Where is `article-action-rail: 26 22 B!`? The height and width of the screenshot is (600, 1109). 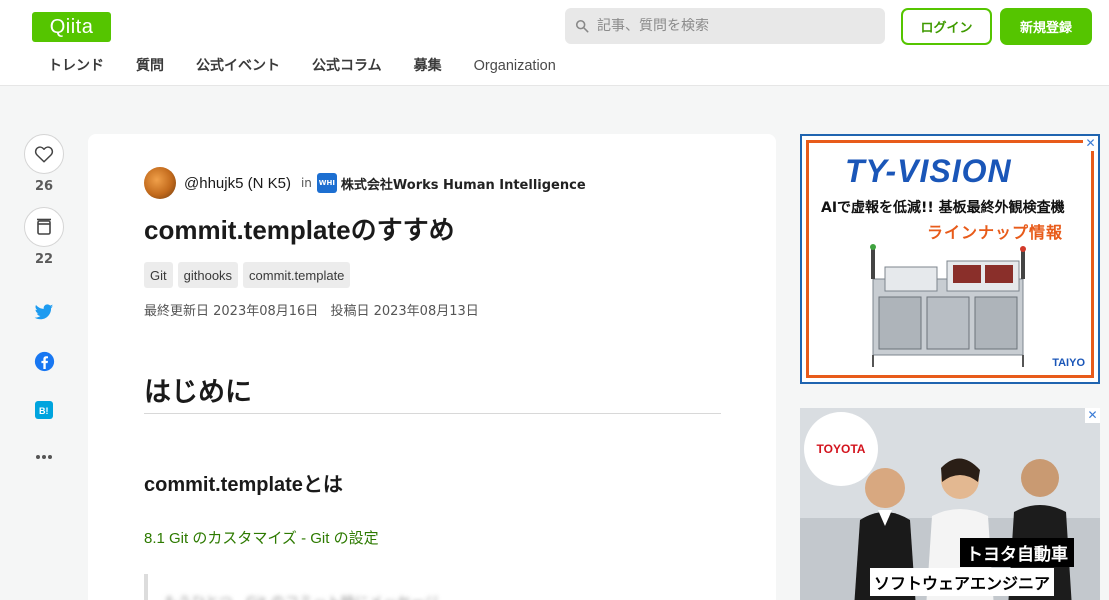 article-action-rail: 26 22 B! is located at coordinates (44, 296).